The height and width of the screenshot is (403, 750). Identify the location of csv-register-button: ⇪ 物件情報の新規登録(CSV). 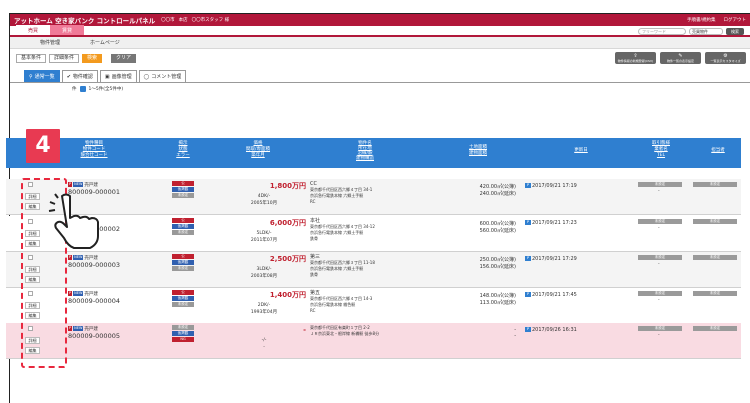
(635, 58).